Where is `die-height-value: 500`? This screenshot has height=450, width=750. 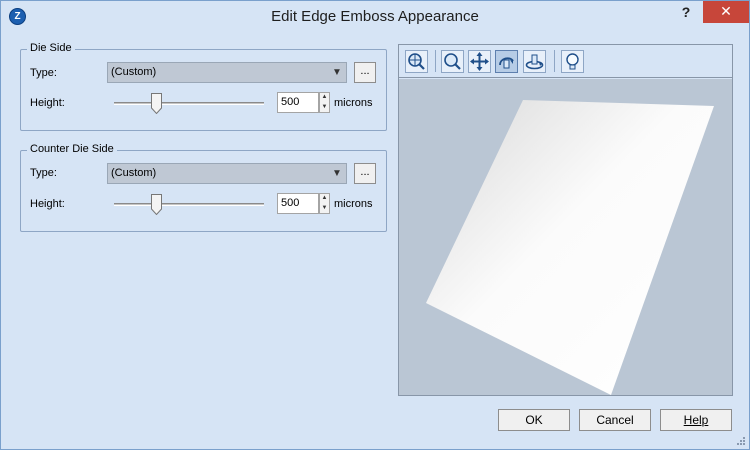
die-height-value: 500 is located at coordinates (290, 102).